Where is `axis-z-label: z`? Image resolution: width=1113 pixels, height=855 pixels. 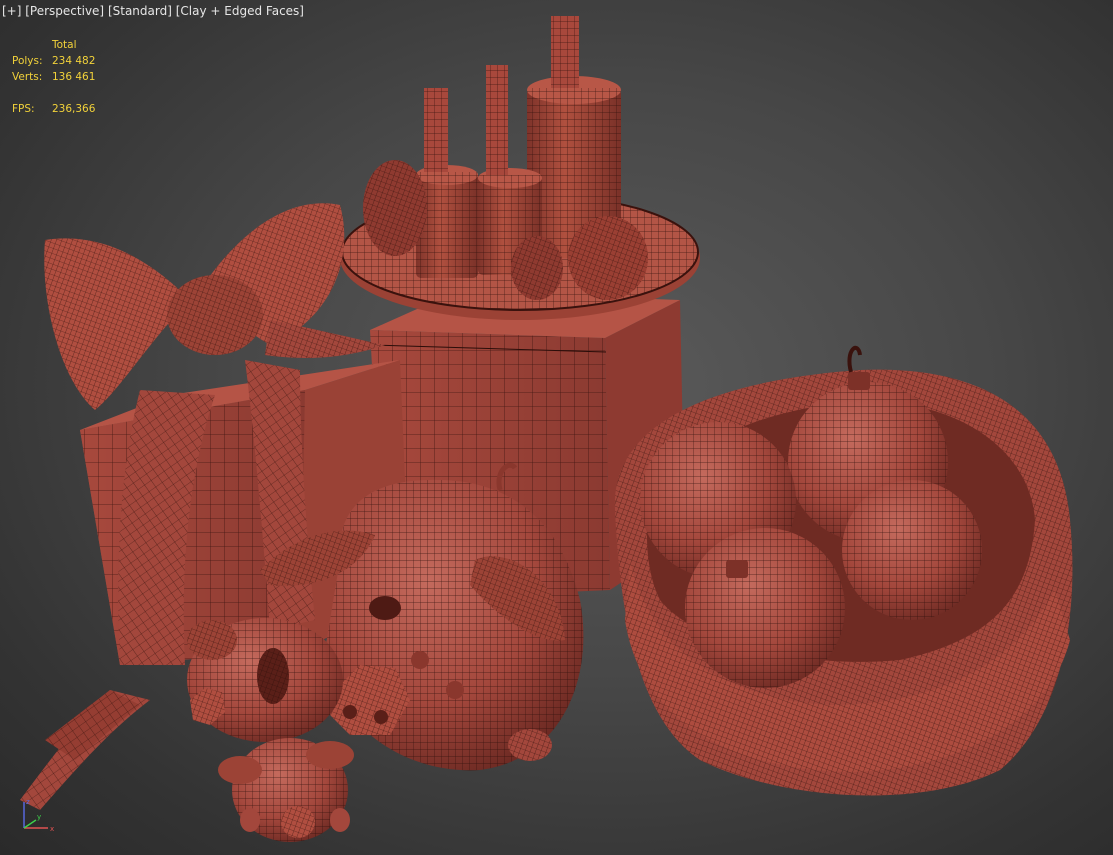 axis-z-label: z is located at coordinates (28, 802).